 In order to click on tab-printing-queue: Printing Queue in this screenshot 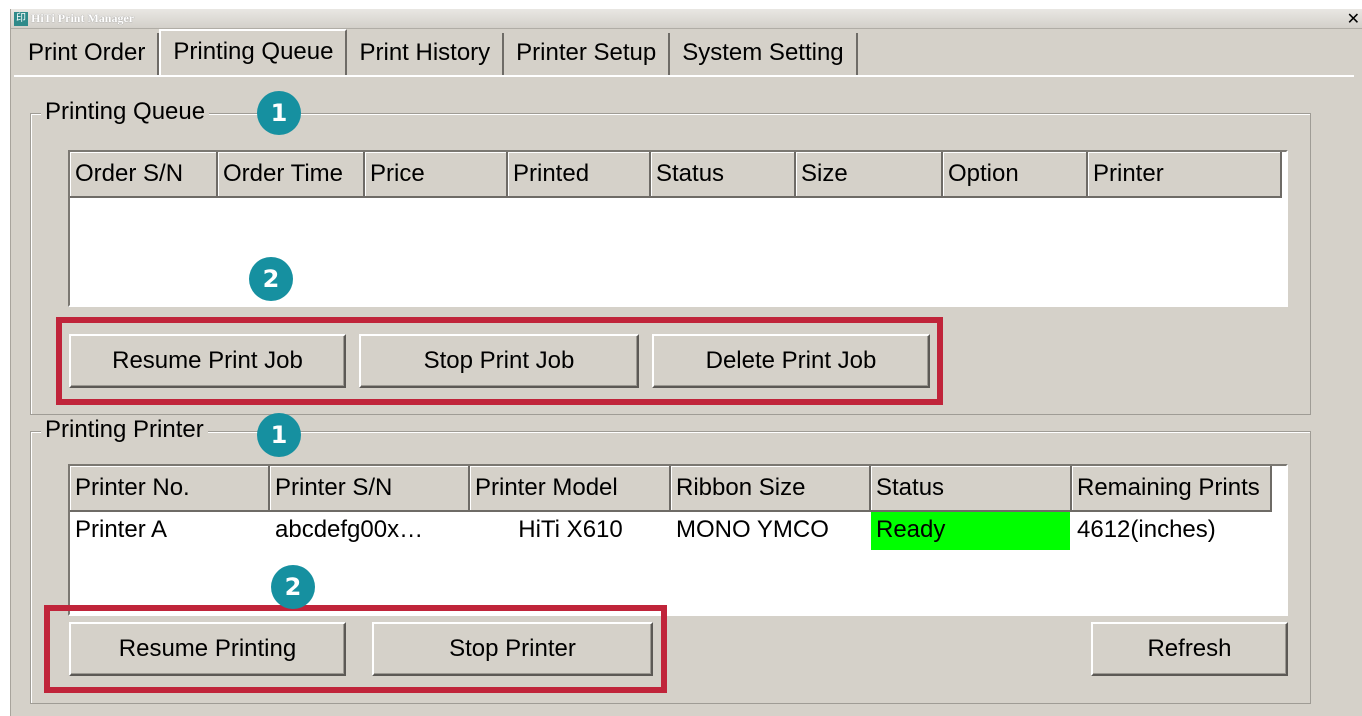, I will do `click(253, 52)`.